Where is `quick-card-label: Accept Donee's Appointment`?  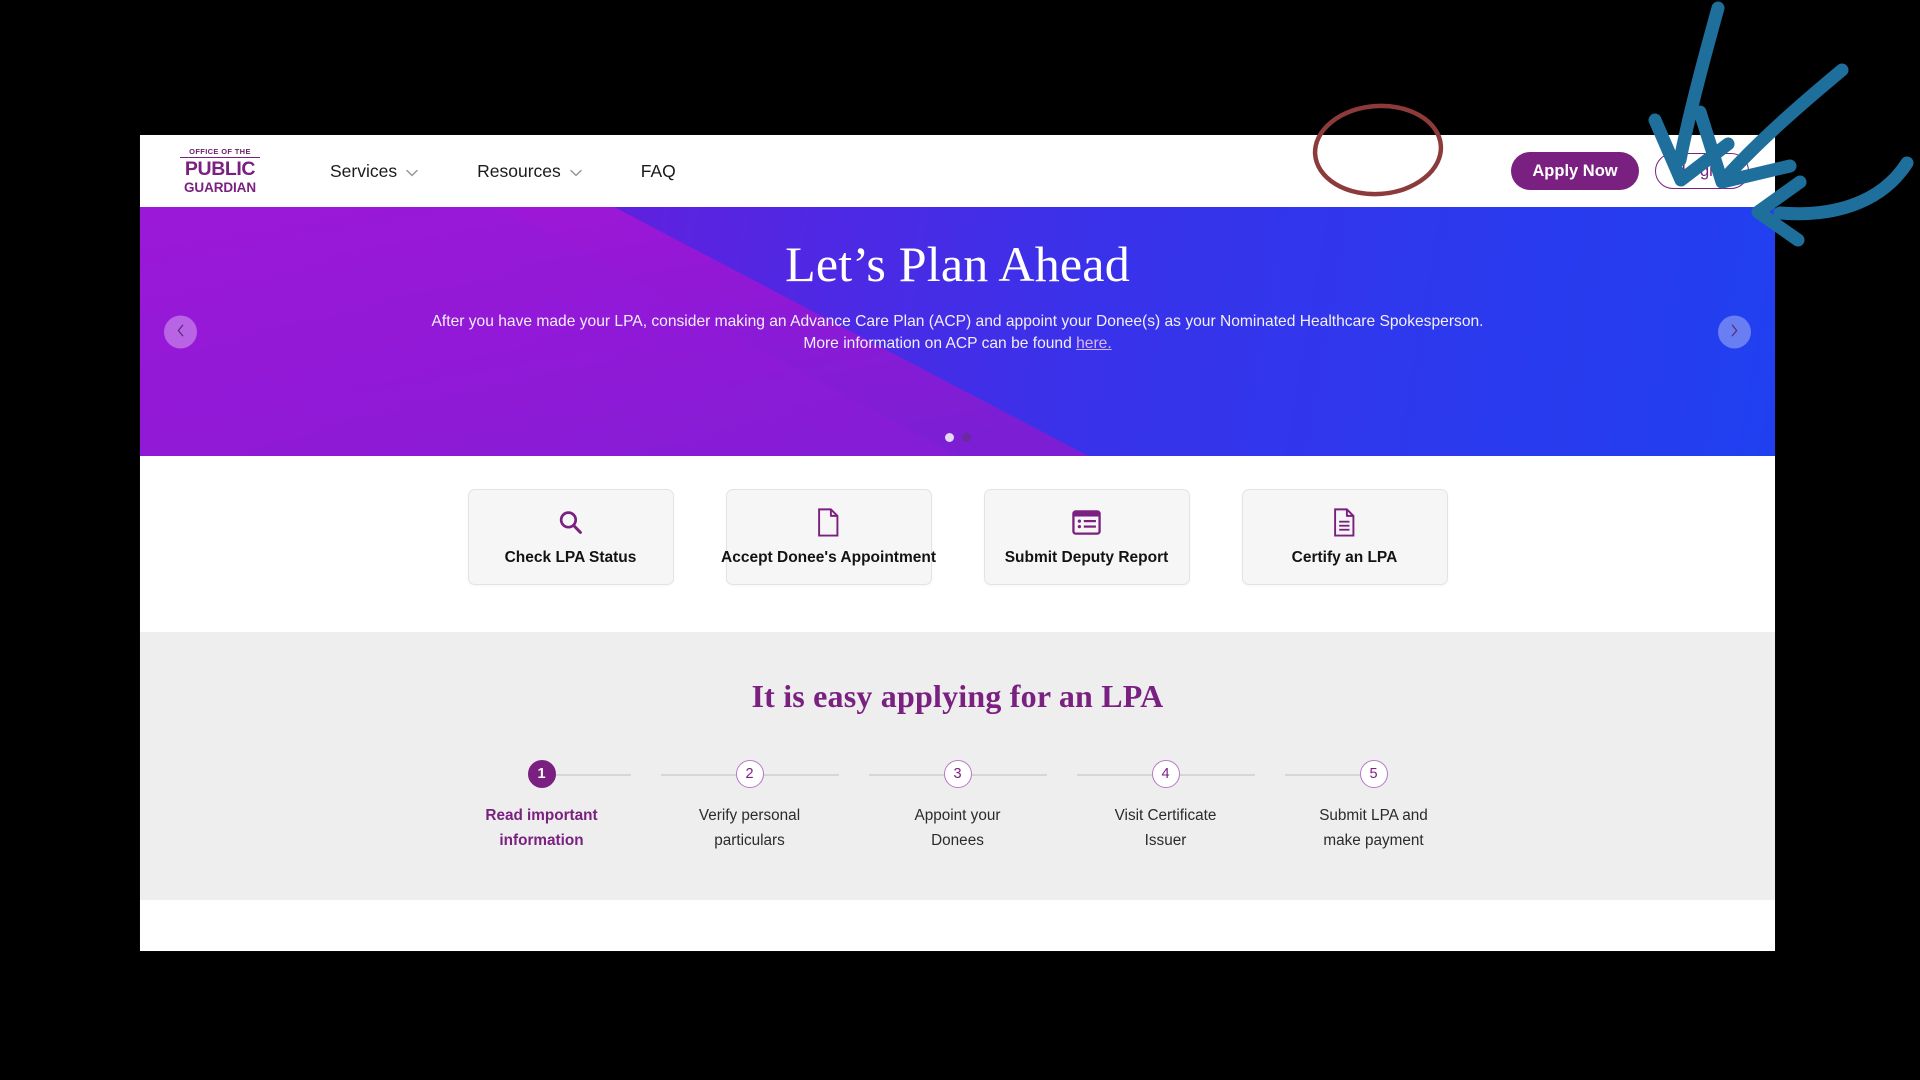
quick-card-label: Accept Donee's Appointment is located at coordinates (828, 557).